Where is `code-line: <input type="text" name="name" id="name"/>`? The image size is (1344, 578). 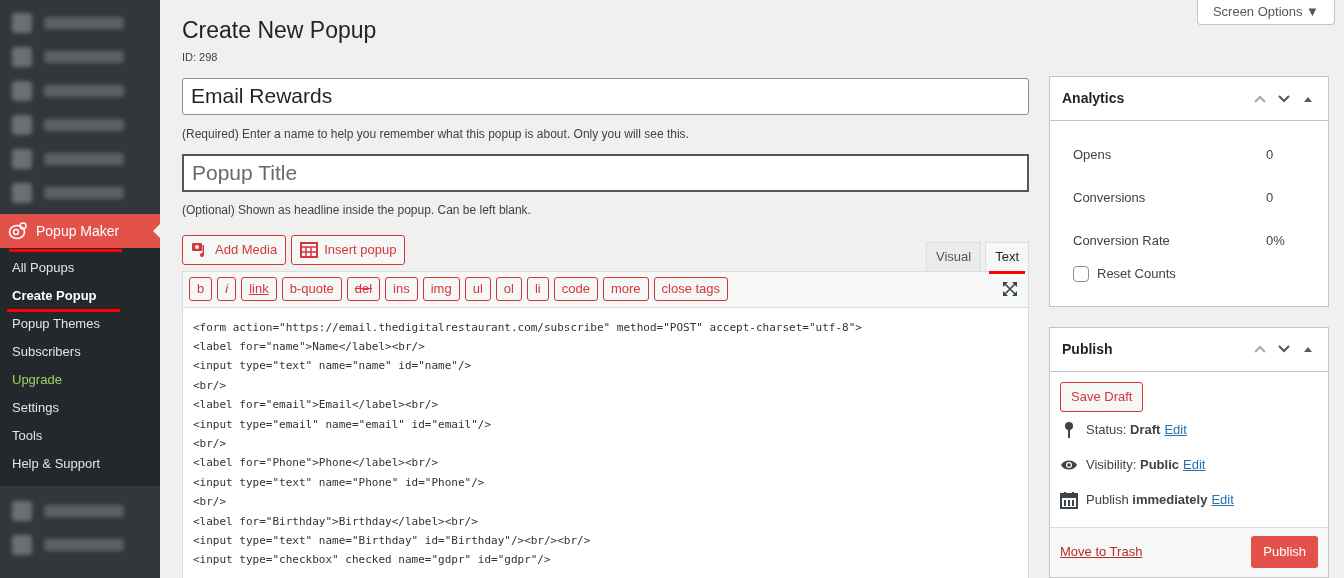
code-line: <input type="text" name="name" id="name"/> is located at coordinates (332, 366).